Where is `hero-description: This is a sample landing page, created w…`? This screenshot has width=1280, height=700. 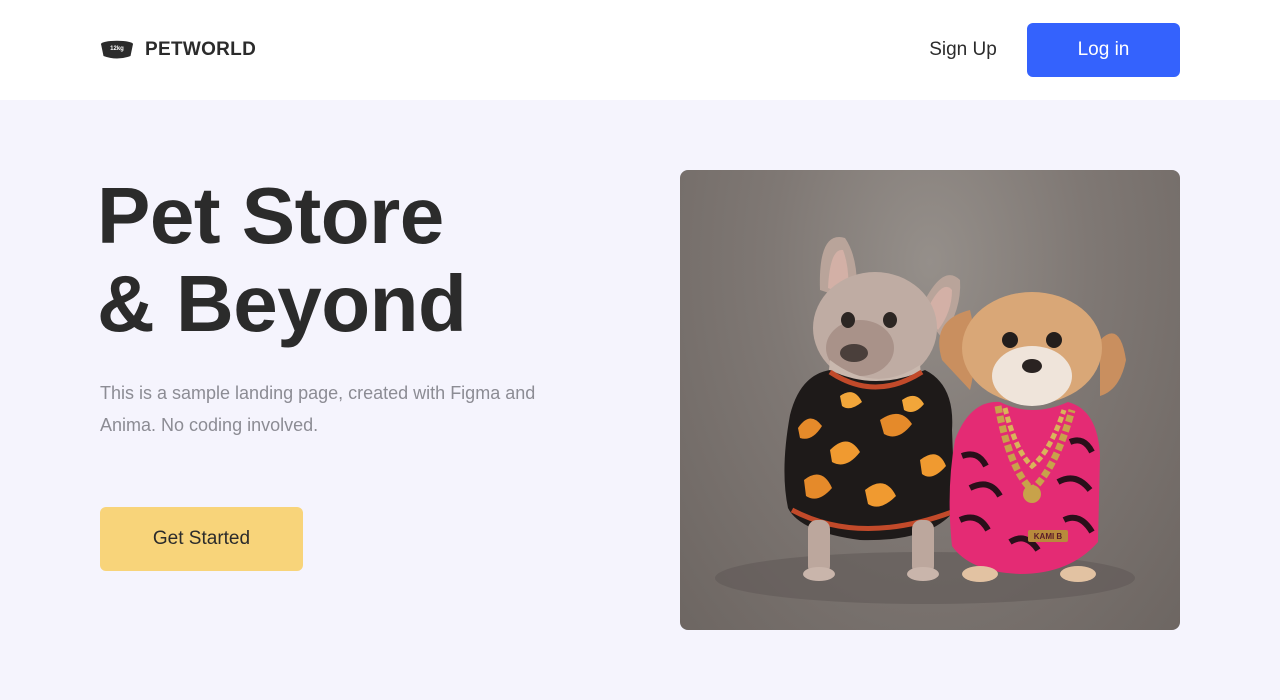
hero-description: This is a sample landing page, created w… is located at coordinates (318, 409).